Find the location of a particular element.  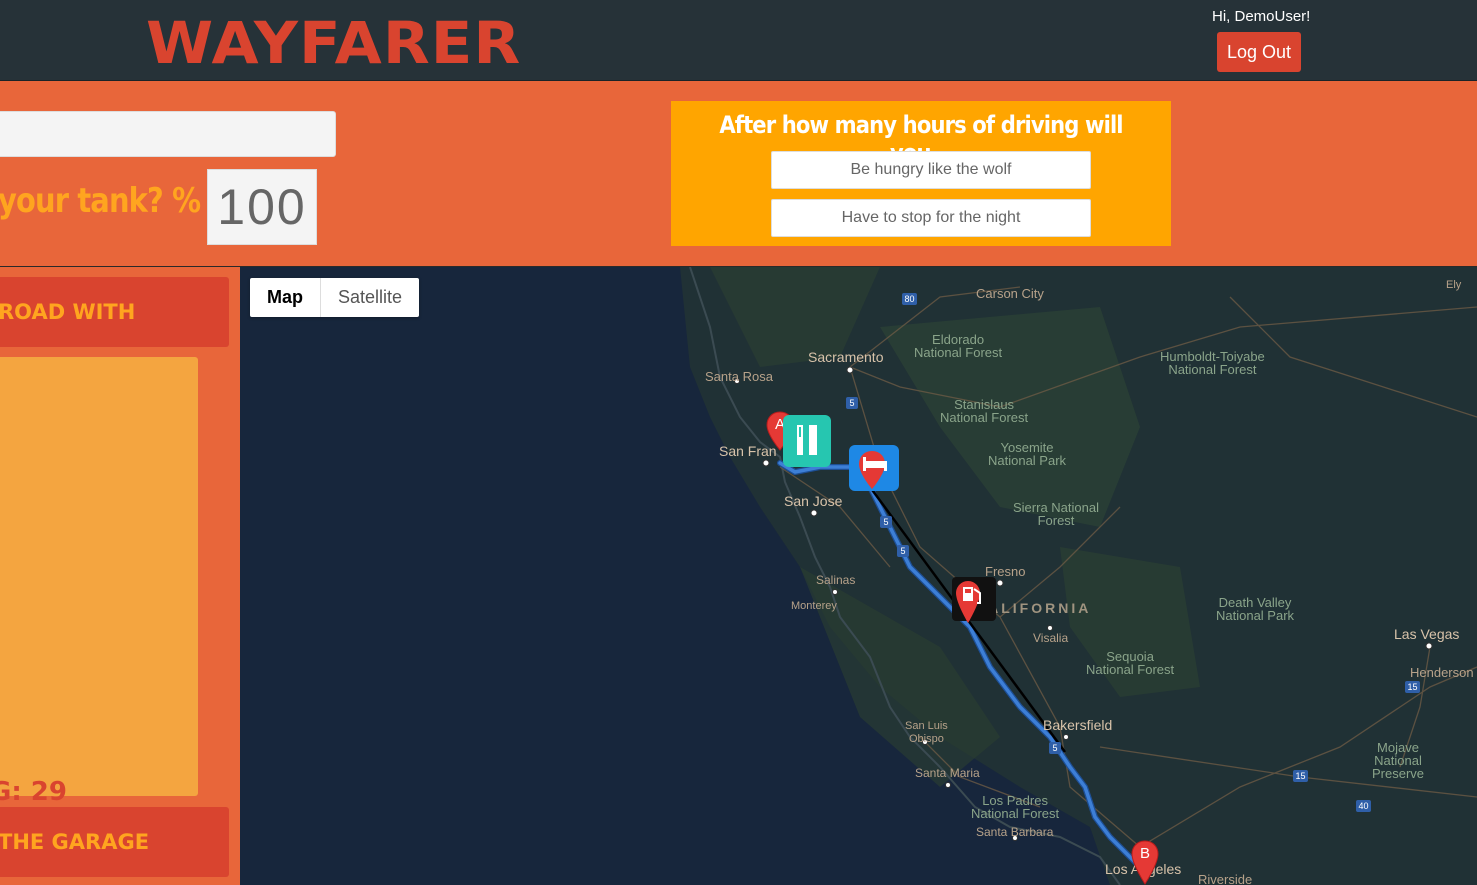

sidebar: ROAD WITH G: 29 THE GARAGE is located at coordinates (120, 576).